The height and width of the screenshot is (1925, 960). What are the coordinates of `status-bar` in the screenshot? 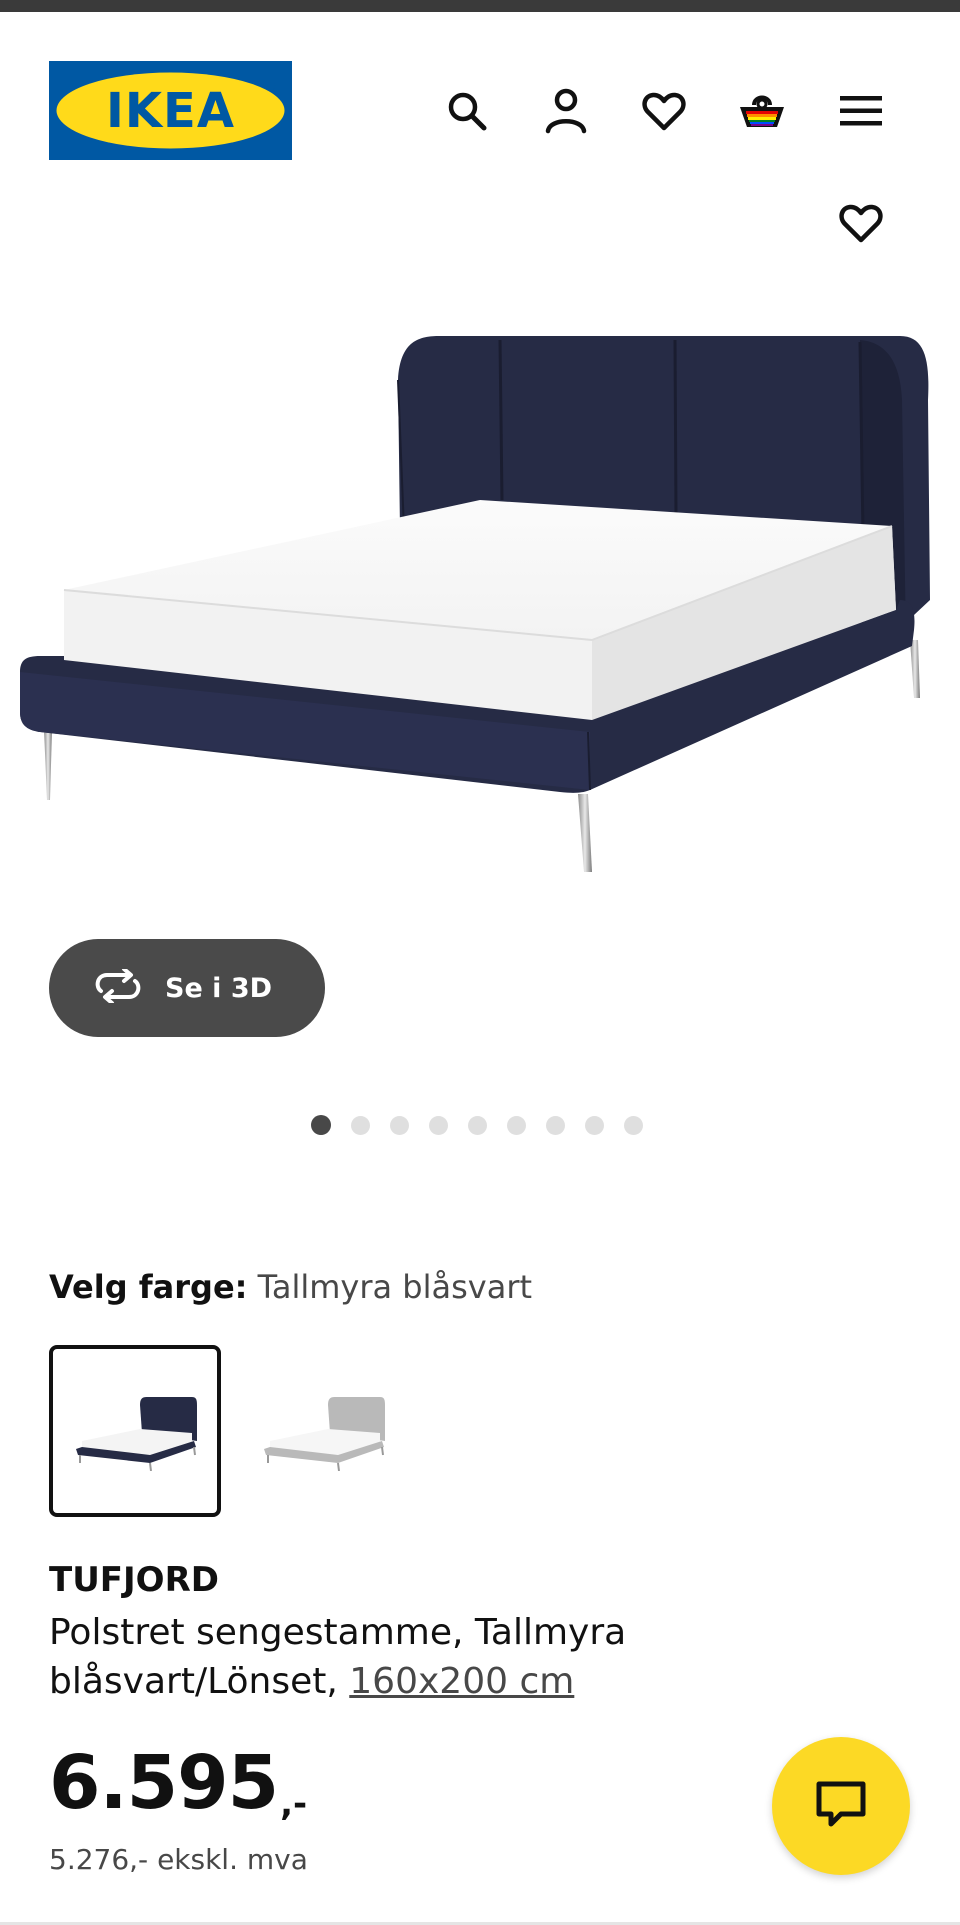 It's located at (480, 6).